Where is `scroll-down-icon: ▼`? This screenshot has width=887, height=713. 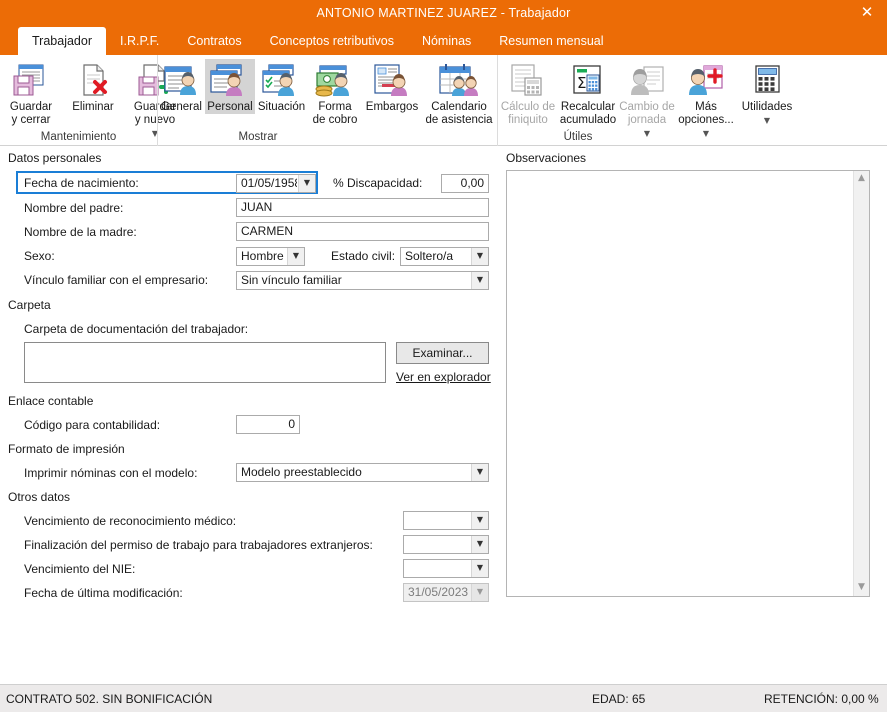 scroll-down-icon: ▼ is located at coordinates (861, 588).